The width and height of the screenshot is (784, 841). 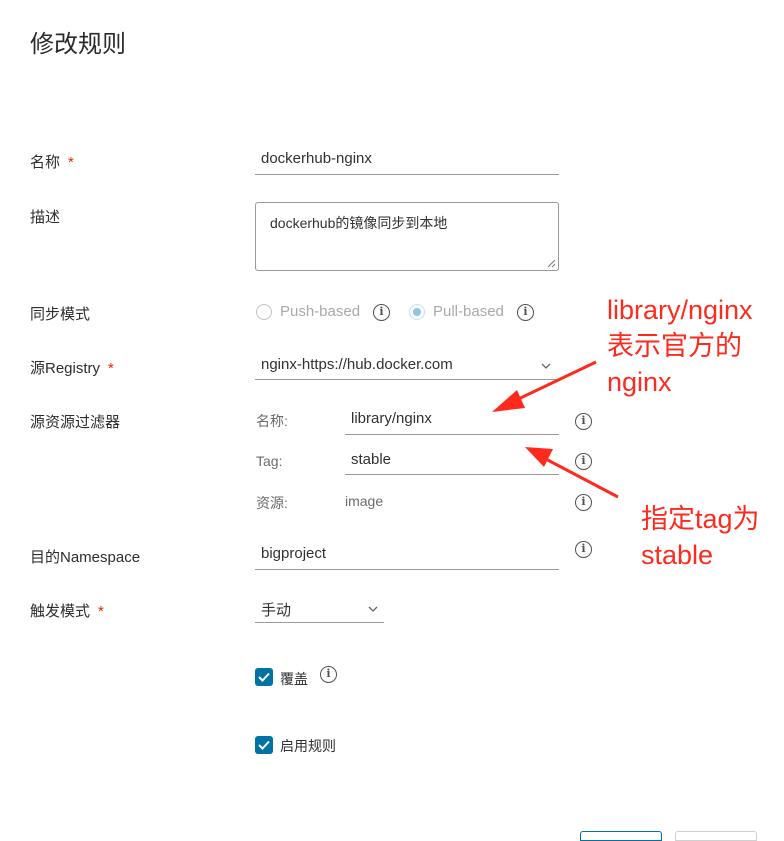 What do you see at coordinates (308, 746) in the screenshot?
I see `enable-rule-label: 启用规则` at bounding box center [308, 746].